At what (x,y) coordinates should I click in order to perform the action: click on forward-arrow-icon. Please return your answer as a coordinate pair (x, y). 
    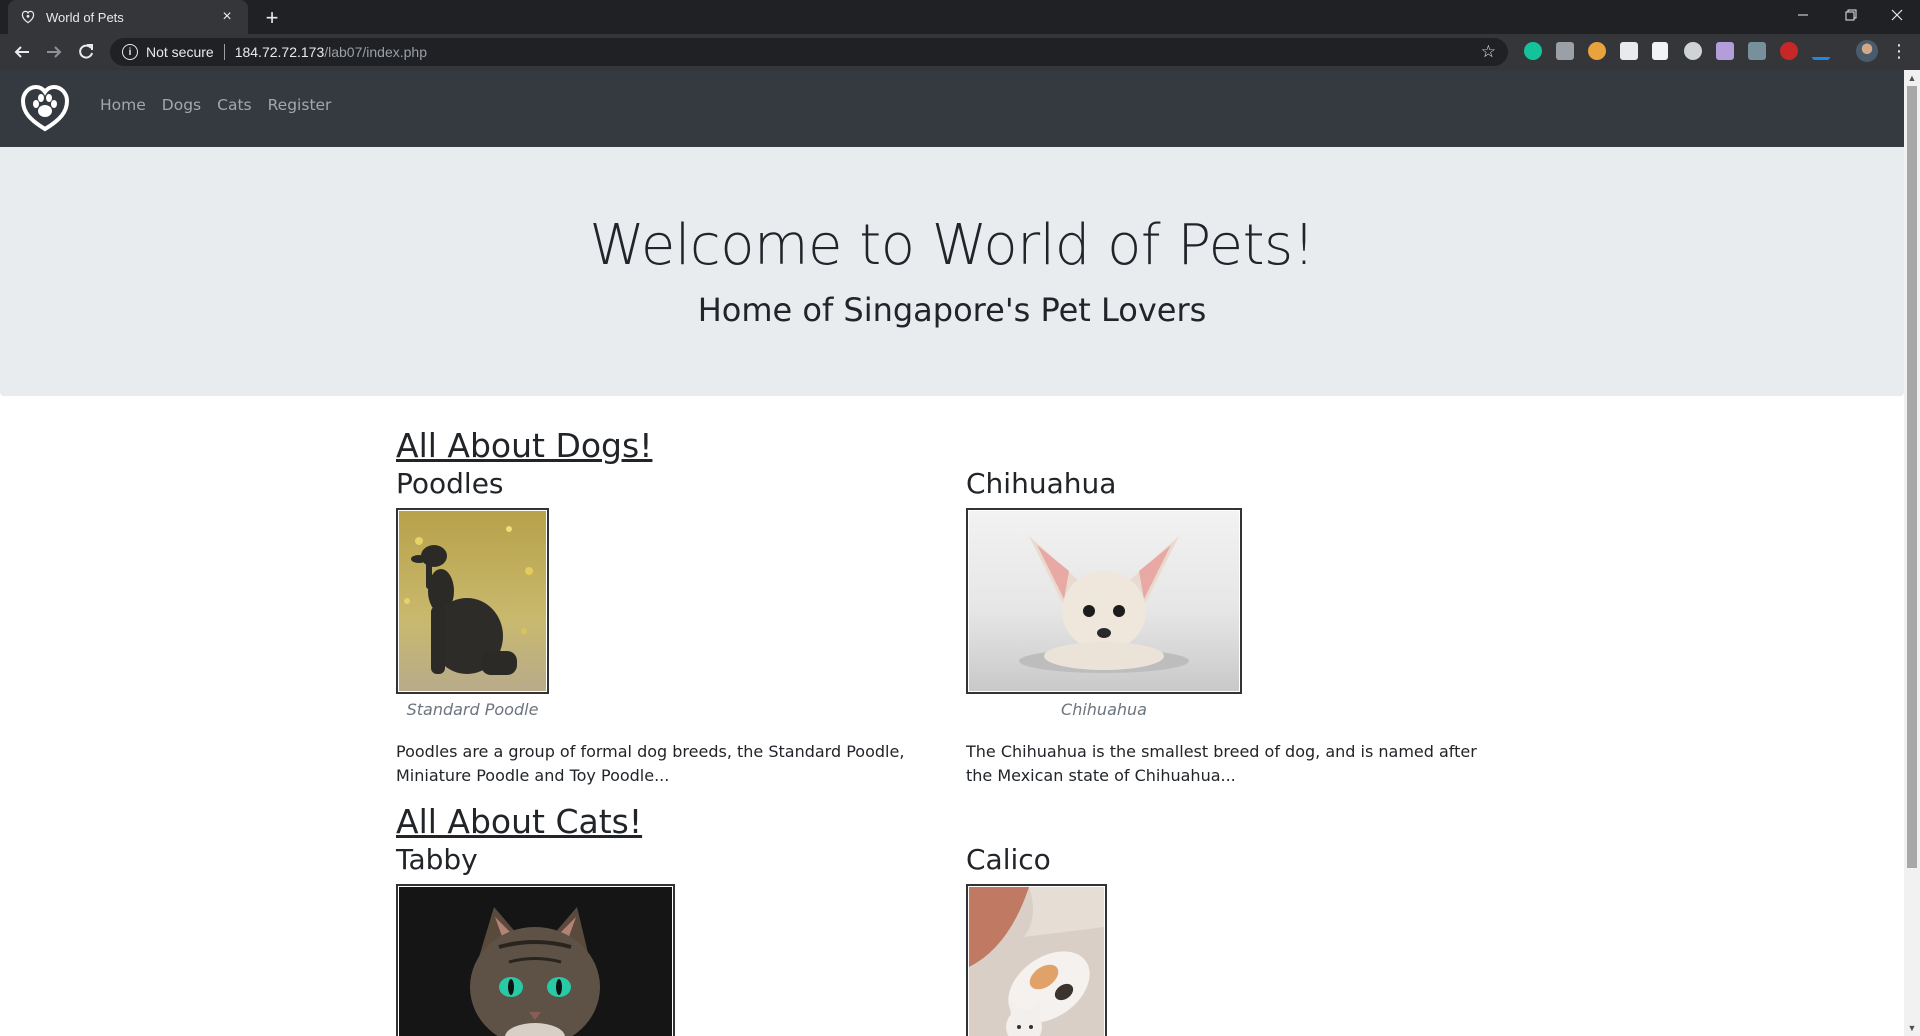
    Looking at the image, I should click on (54, 52).